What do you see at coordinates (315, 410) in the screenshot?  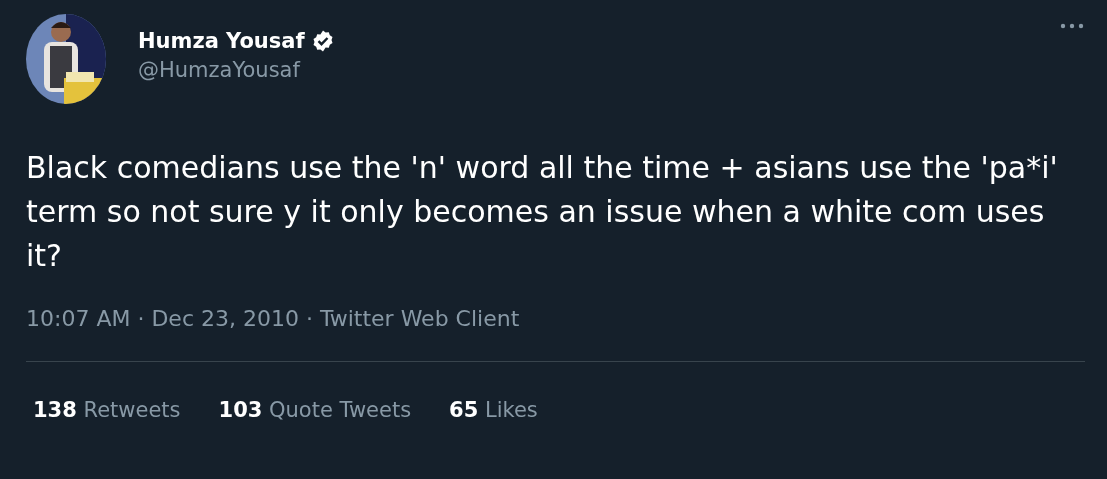 I see `stat-link: 103 Quote Tweets` at bounding box center [315, 410].